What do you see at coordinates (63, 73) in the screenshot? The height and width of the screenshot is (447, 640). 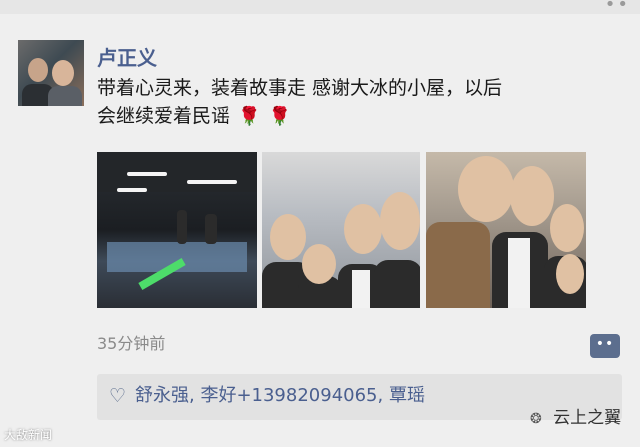 I see `avatar-face-right` at bounding box center [63, 73].